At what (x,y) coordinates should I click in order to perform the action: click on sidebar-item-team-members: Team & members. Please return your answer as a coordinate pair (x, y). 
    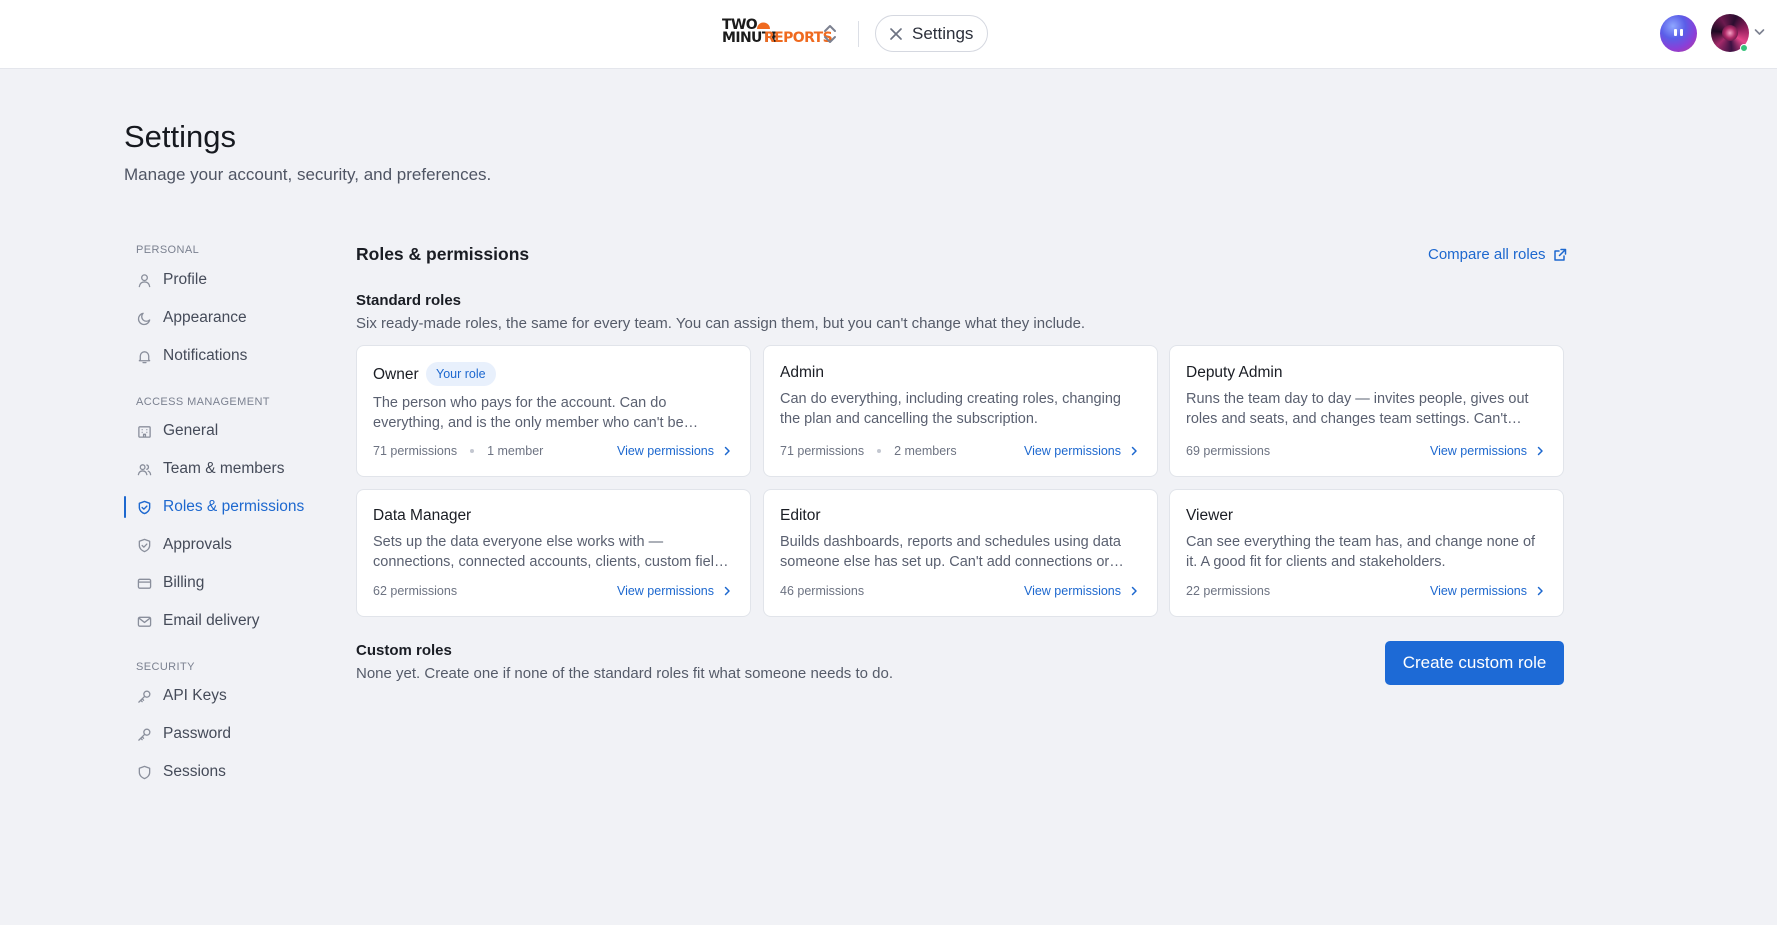
    Looking at the image, I should click on (219, 469).